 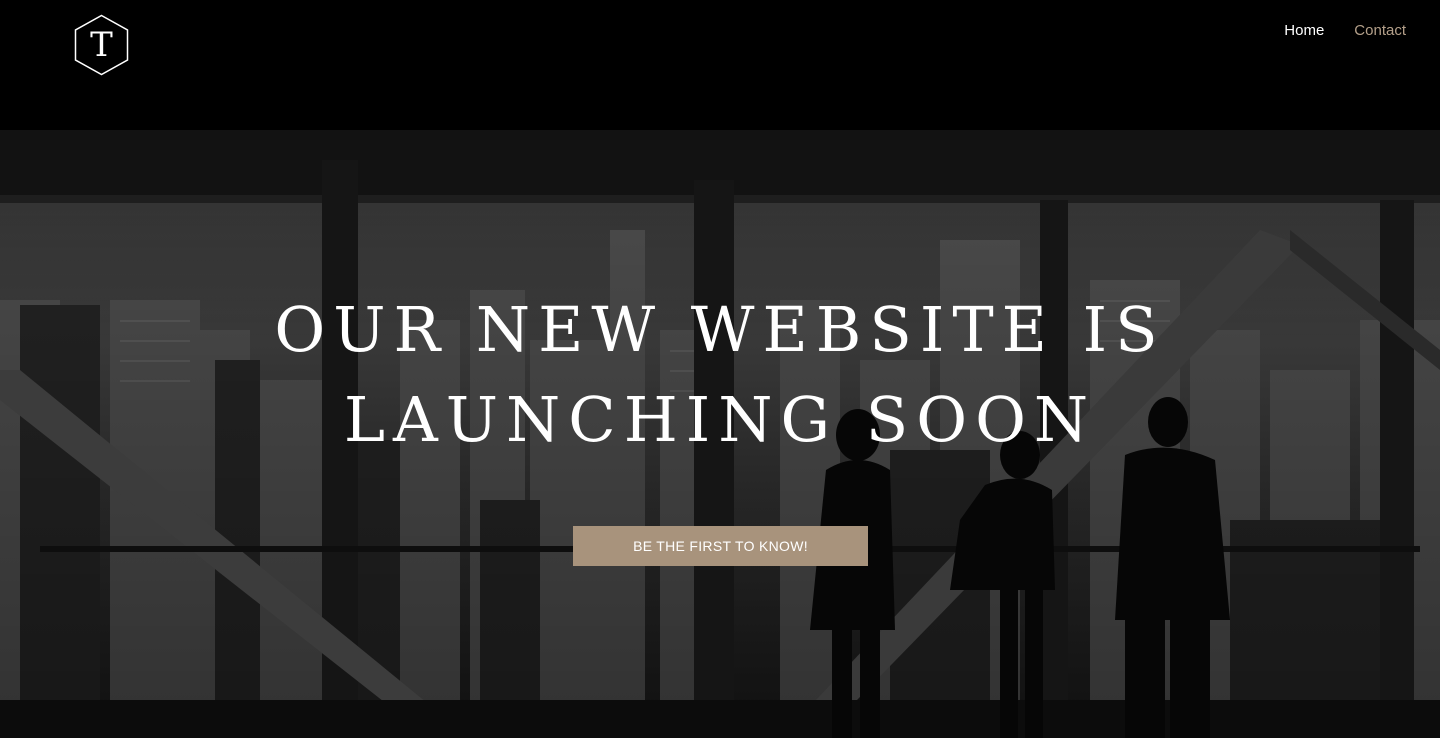 I want to click on notify-signup-button: BE THE FIRST TO KNOW!, so click(x=720, y=546).